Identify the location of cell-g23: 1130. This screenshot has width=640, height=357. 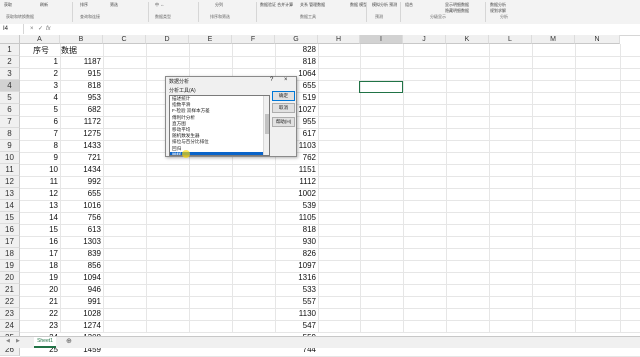
(297, 314).